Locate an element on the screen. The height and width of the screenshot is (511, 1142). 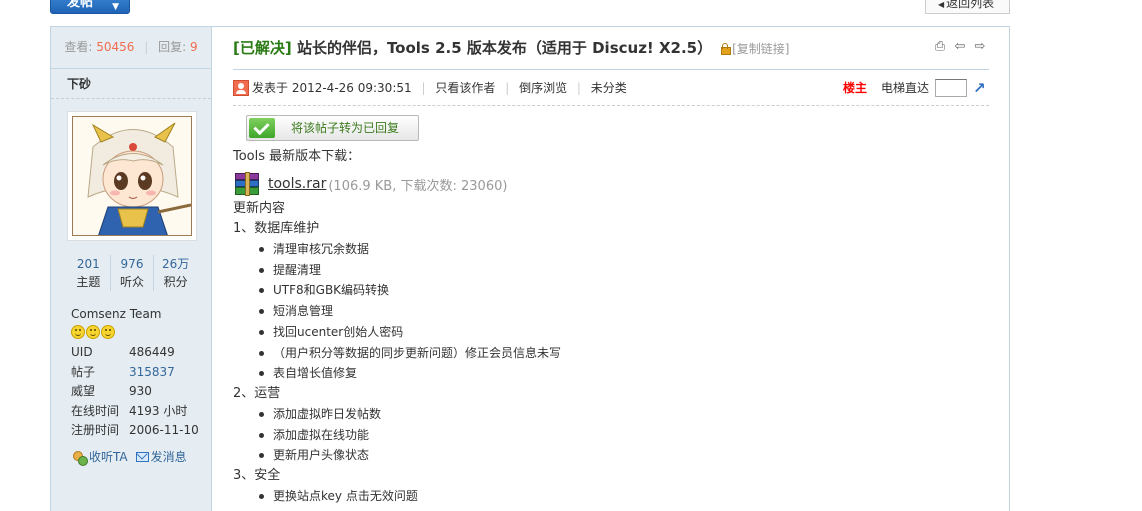
list-item: 短消息管理 is located at coordinates (624, 311).